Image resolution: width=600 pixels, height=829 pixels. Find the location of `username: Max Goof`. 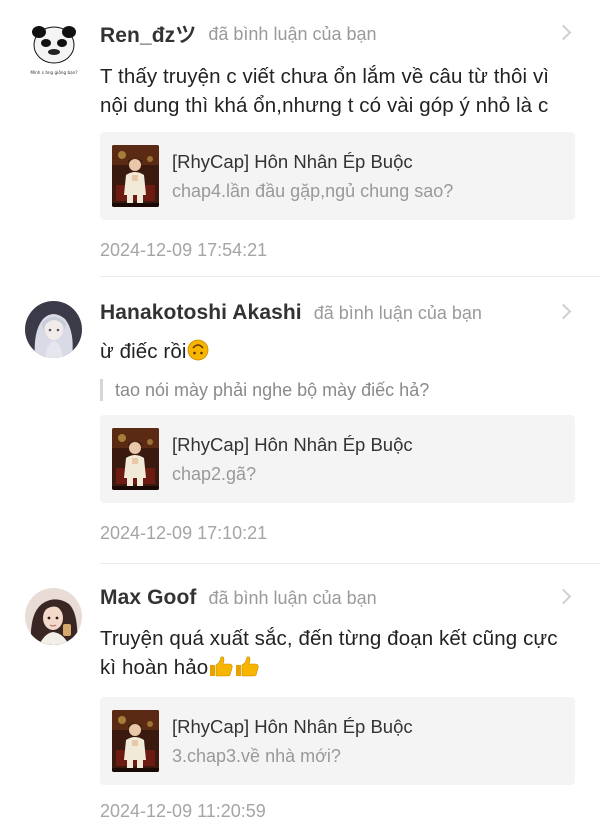

username: Max Goof is located at coordinates (148, 598).